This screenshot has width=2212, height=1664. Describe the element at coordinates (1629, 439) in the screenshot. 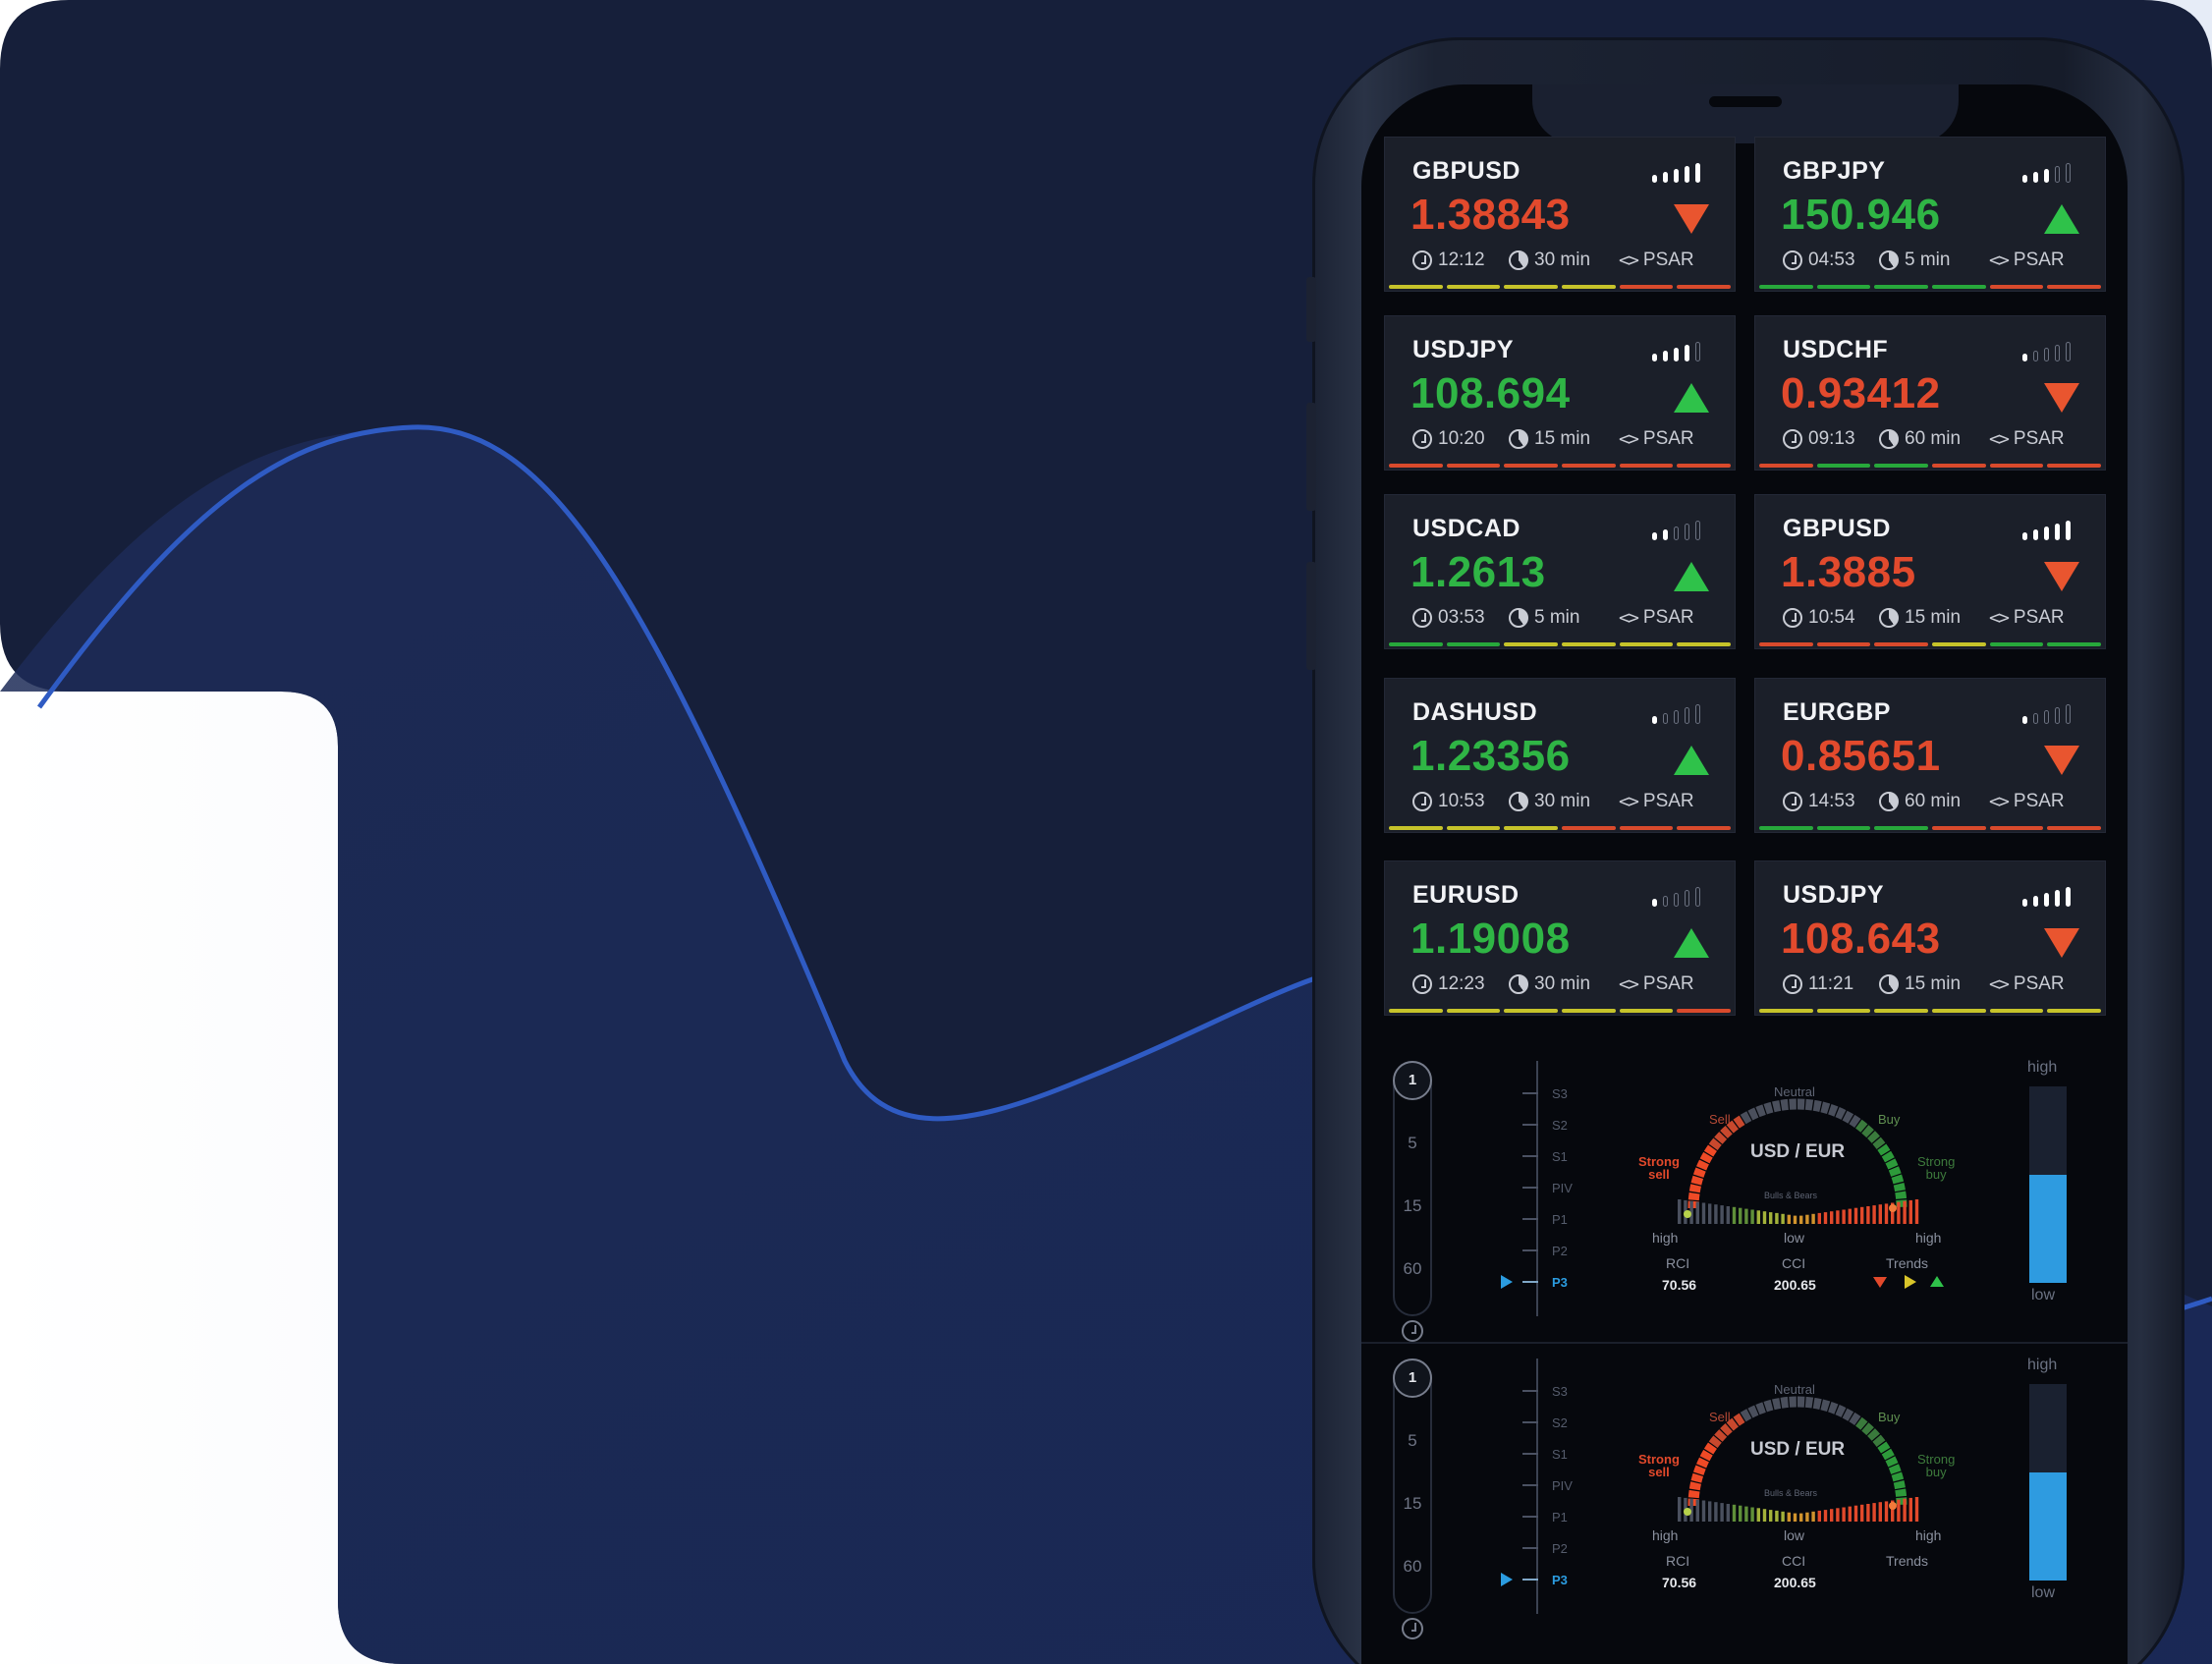

I see `code-icon: <>` at that location.